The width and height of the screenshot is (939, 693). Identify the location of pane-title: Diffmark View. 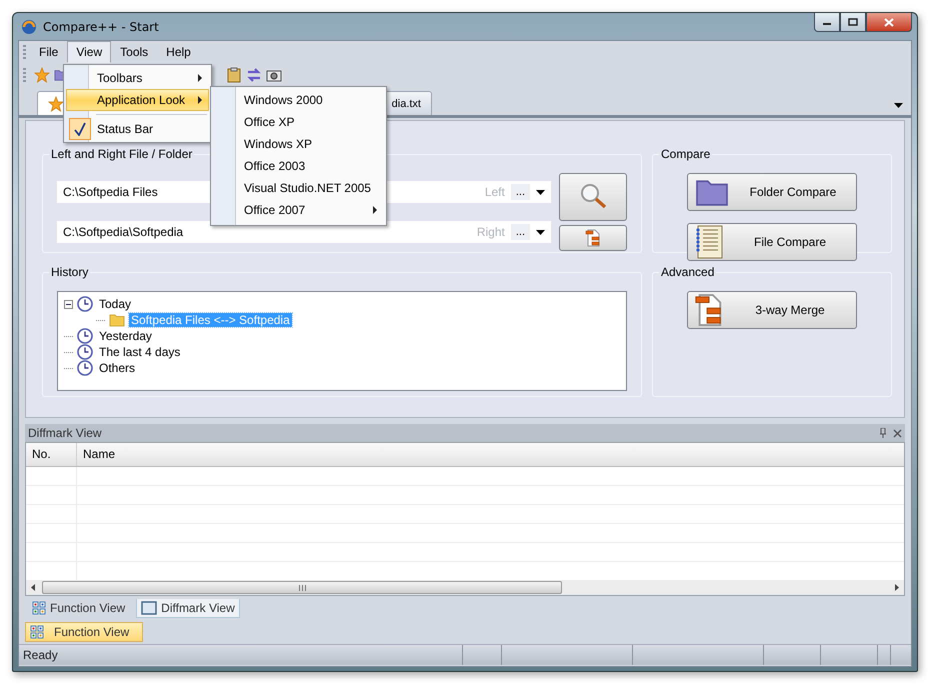
(65, 433).